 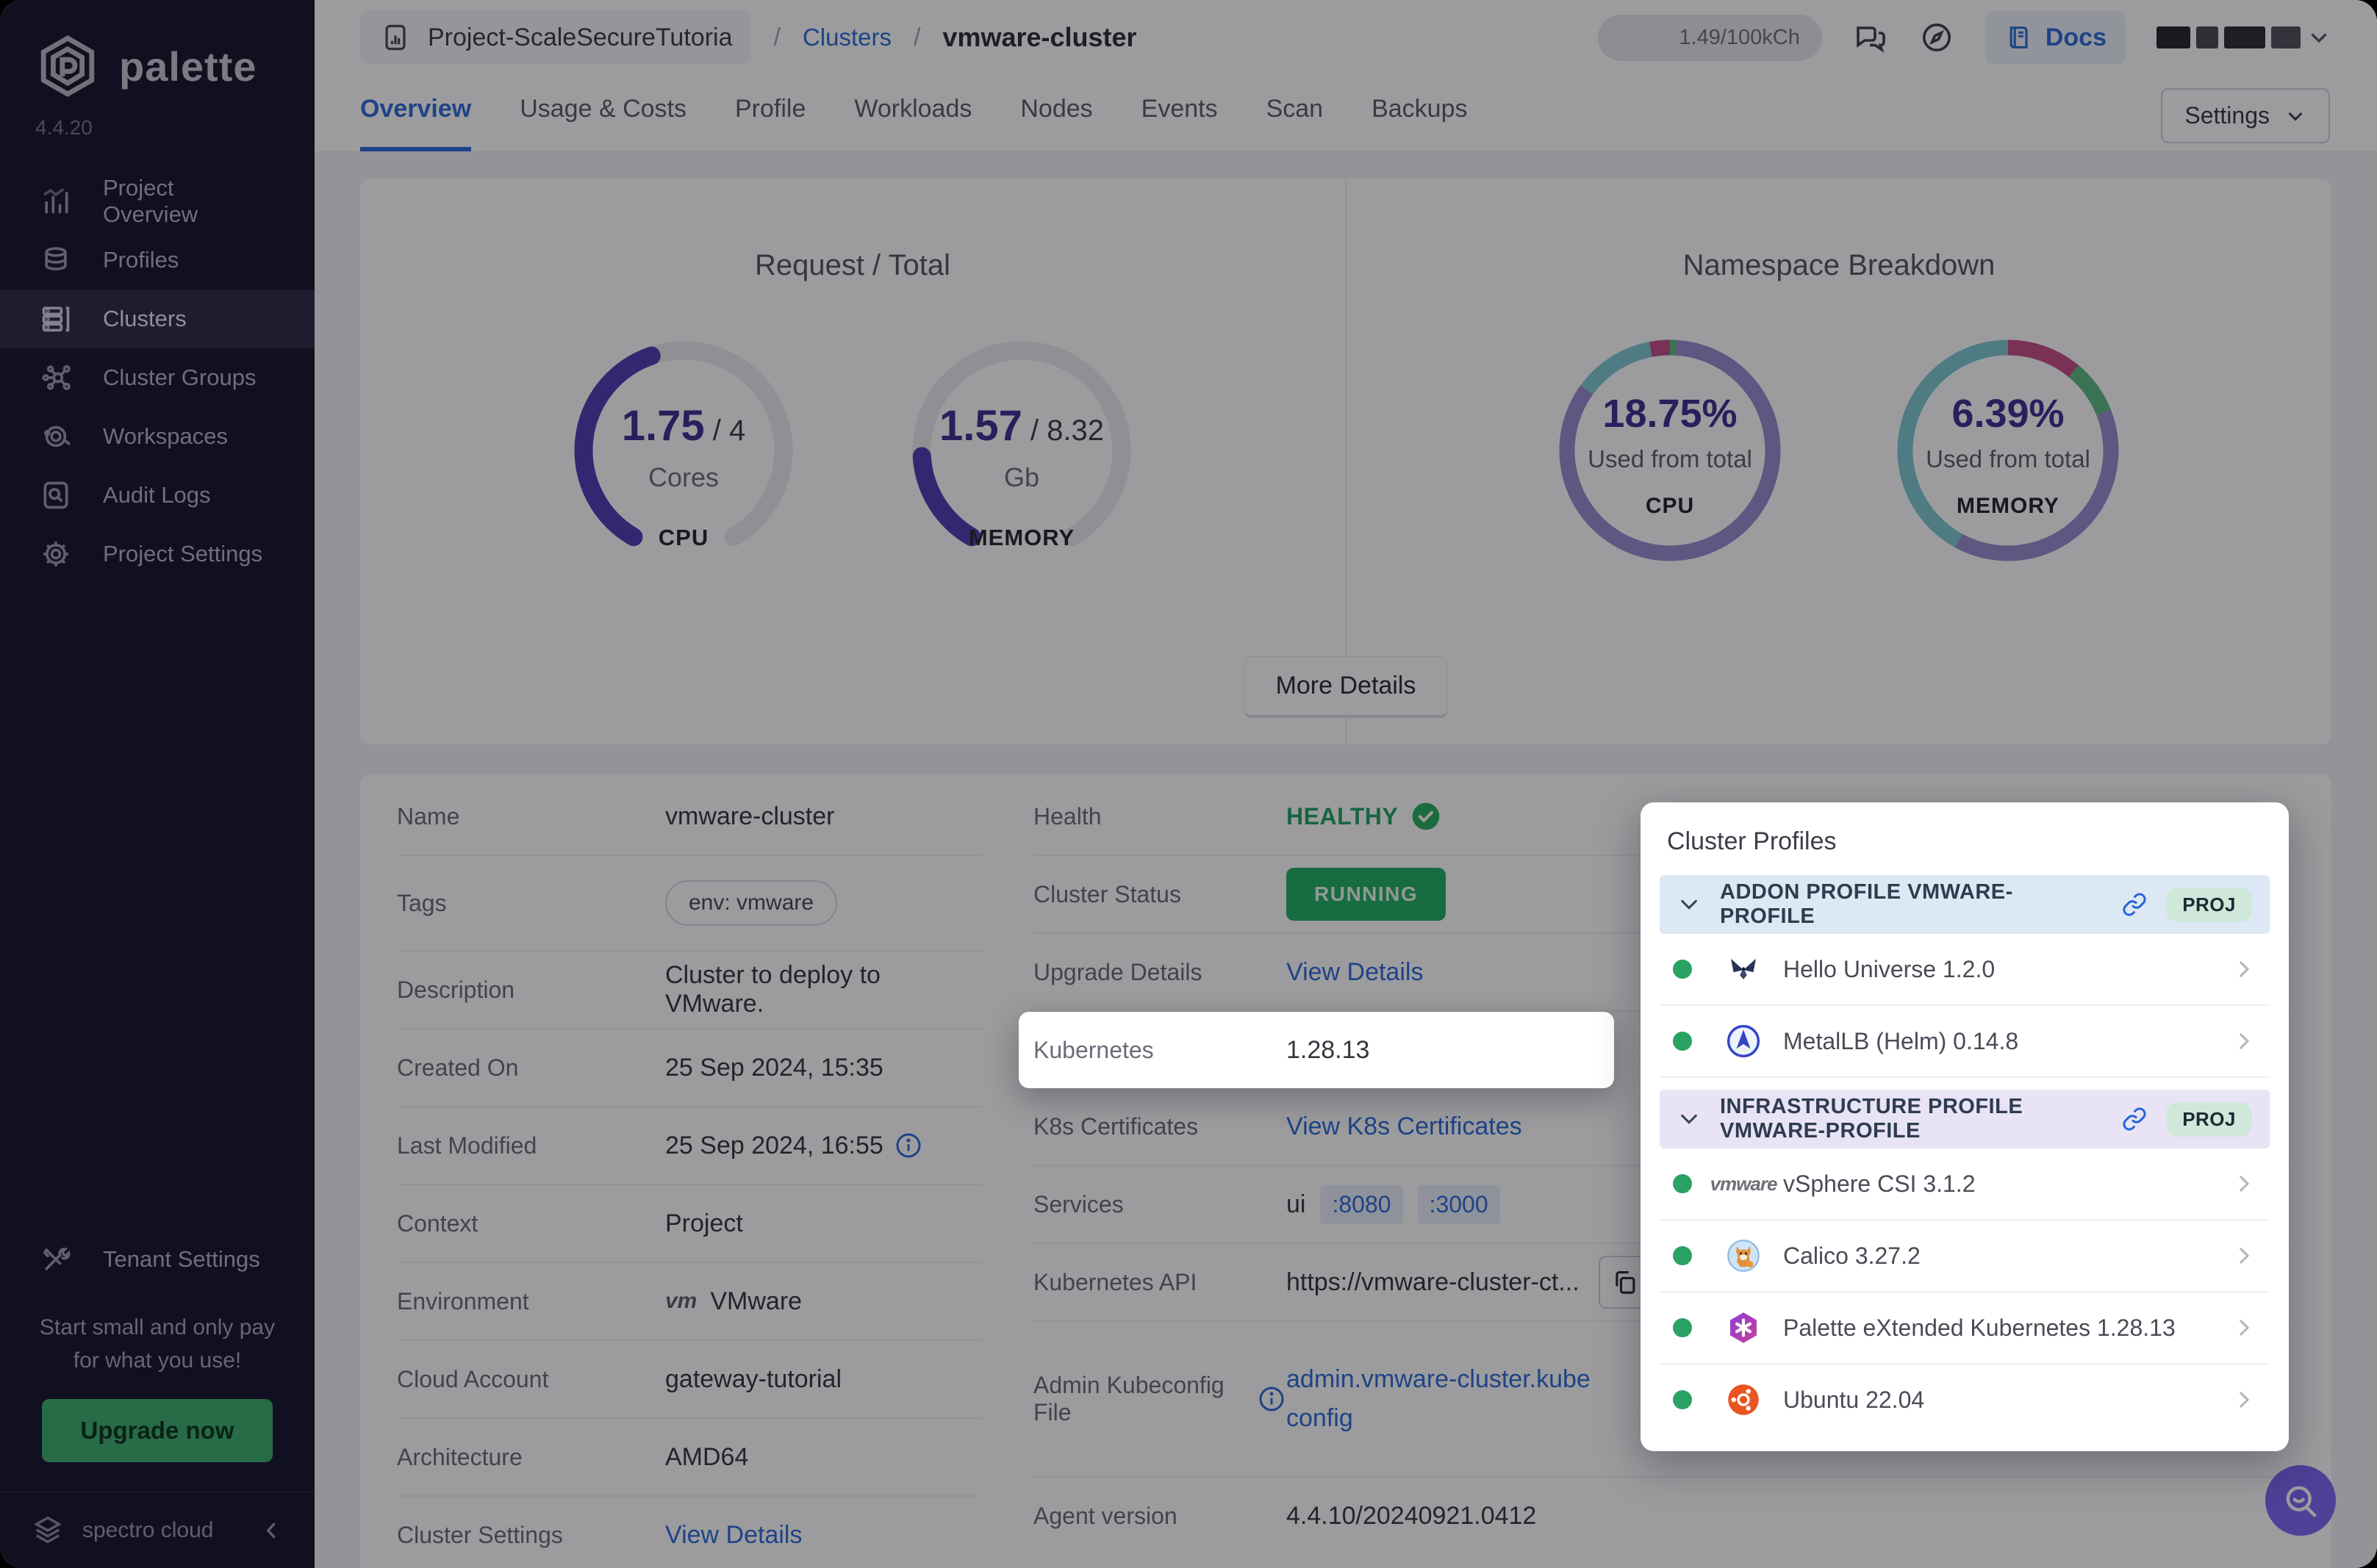 What do you see at coordinates (1328, 1050) in the screenshot?
I see `kubernetes-version: 1.28.13` at bounding box center [1328, 1050].